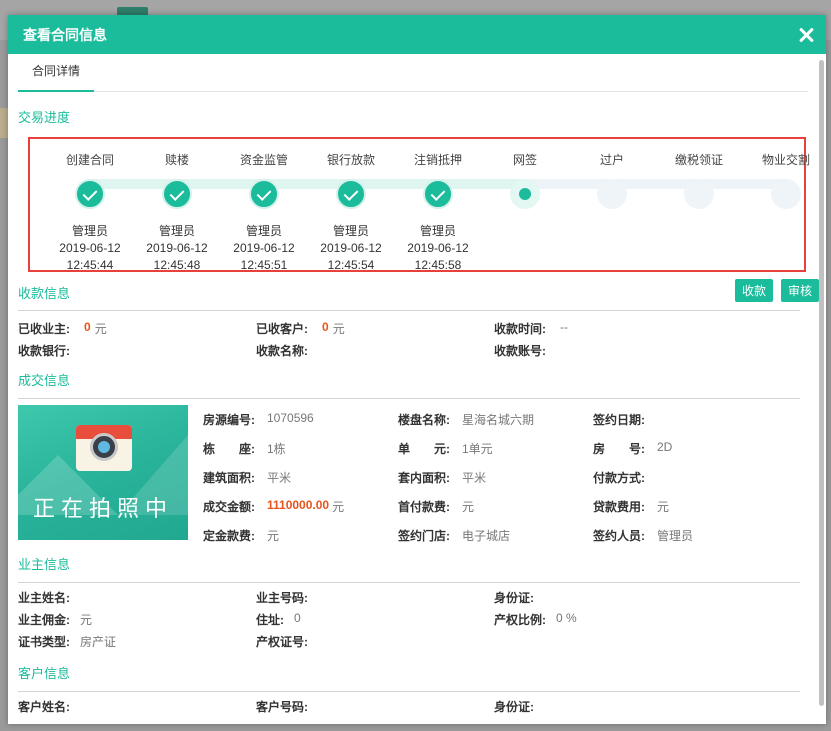 The image size is (831, 731). What do you see at coordinates (619, 507) in the screenshot?
I see `deal-field-label: 贷款费用:` at bounding box center [619, 507].